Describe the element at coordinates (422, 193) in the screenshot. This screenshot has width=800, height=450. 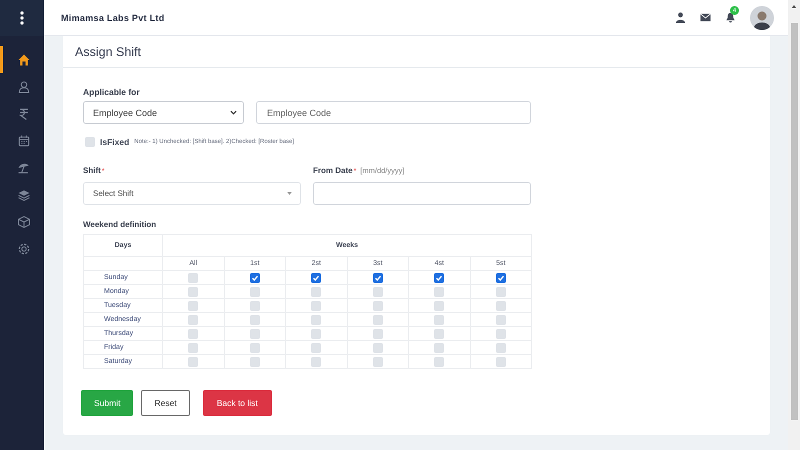
I see `date-field` at that location.